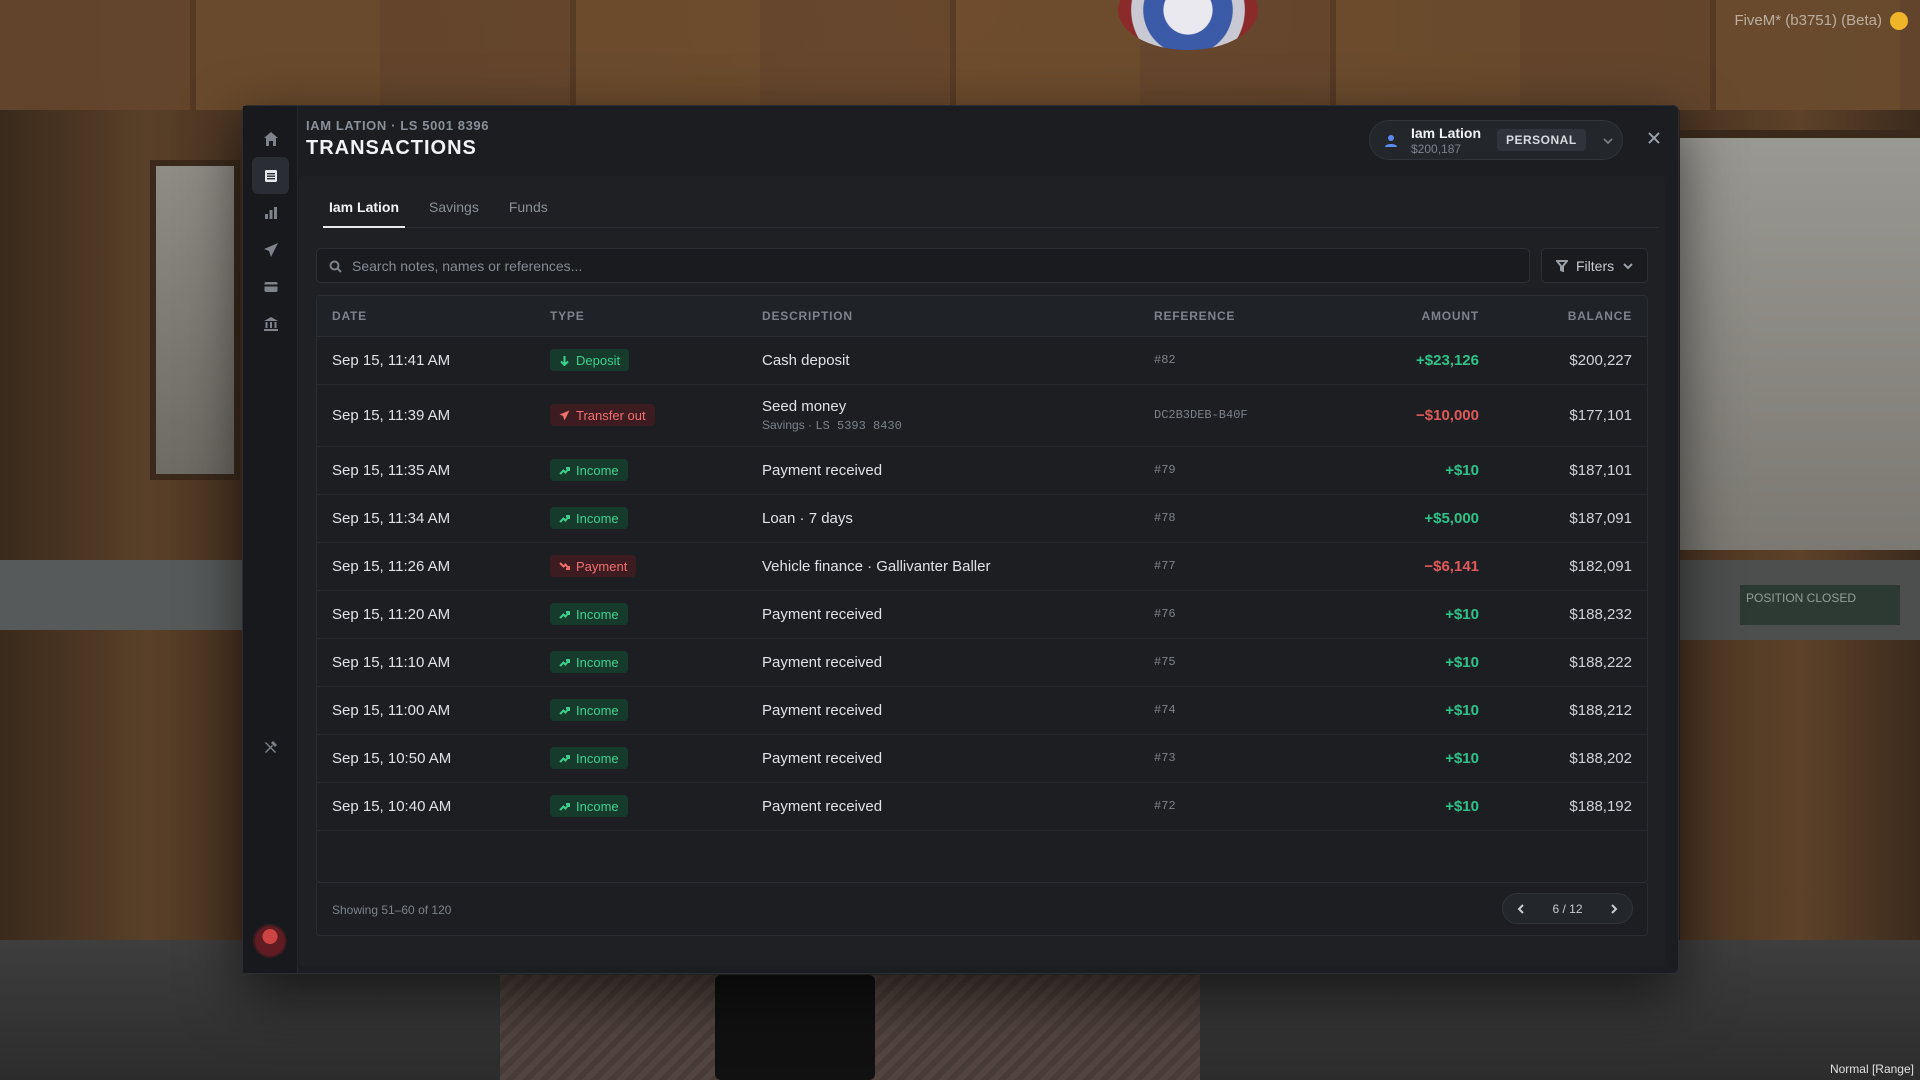 This screenshot has height=1080, width=1920. What do you see at coordinates (1436, 149) in the screenshot?
I see `account-balance: $200,187` at bounding box center [1436, 149].